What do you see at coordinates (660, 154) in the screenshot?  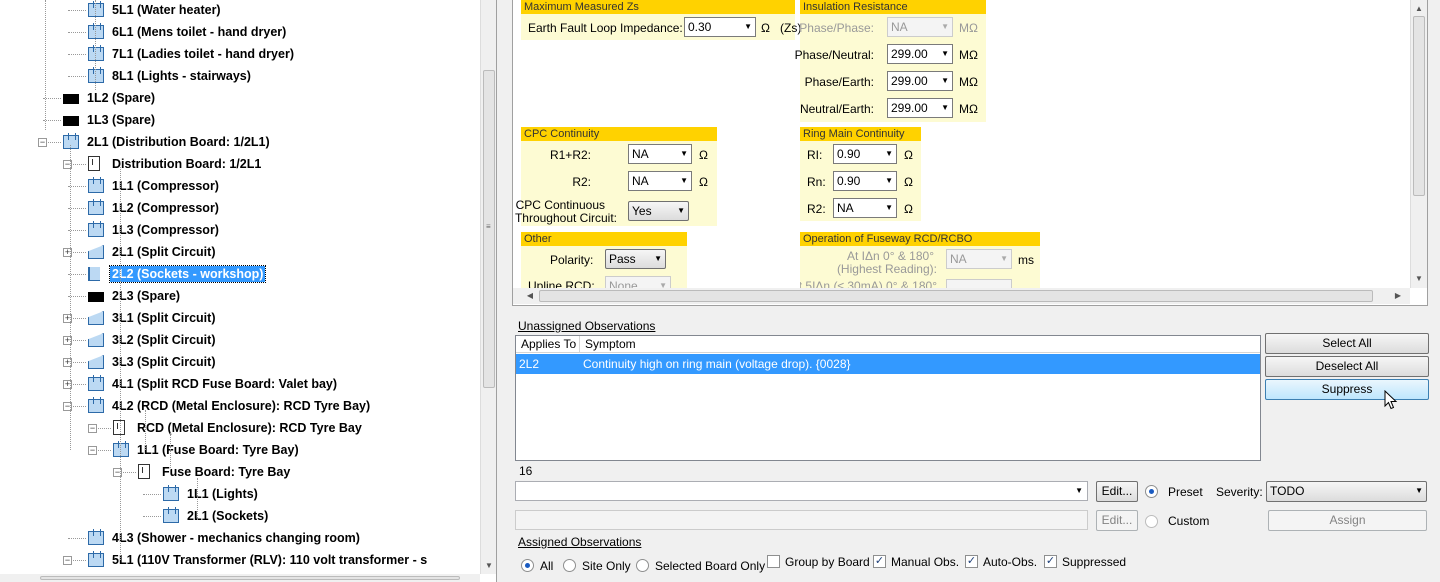 I see `cpc-r1r2-combo: NA ▼` at bounding box center [660, 154].